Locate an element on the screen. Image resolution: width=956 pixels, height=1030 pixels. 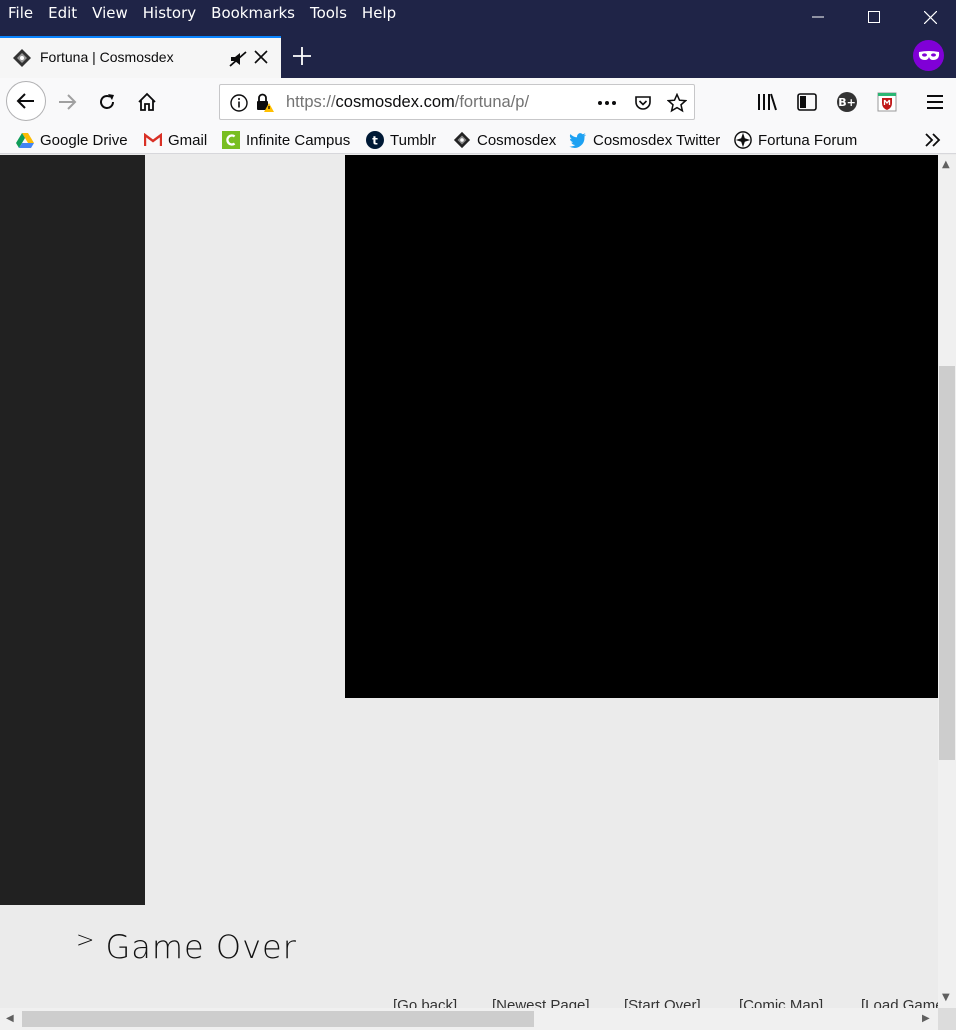
back-button is located at coordinates (26, 101).